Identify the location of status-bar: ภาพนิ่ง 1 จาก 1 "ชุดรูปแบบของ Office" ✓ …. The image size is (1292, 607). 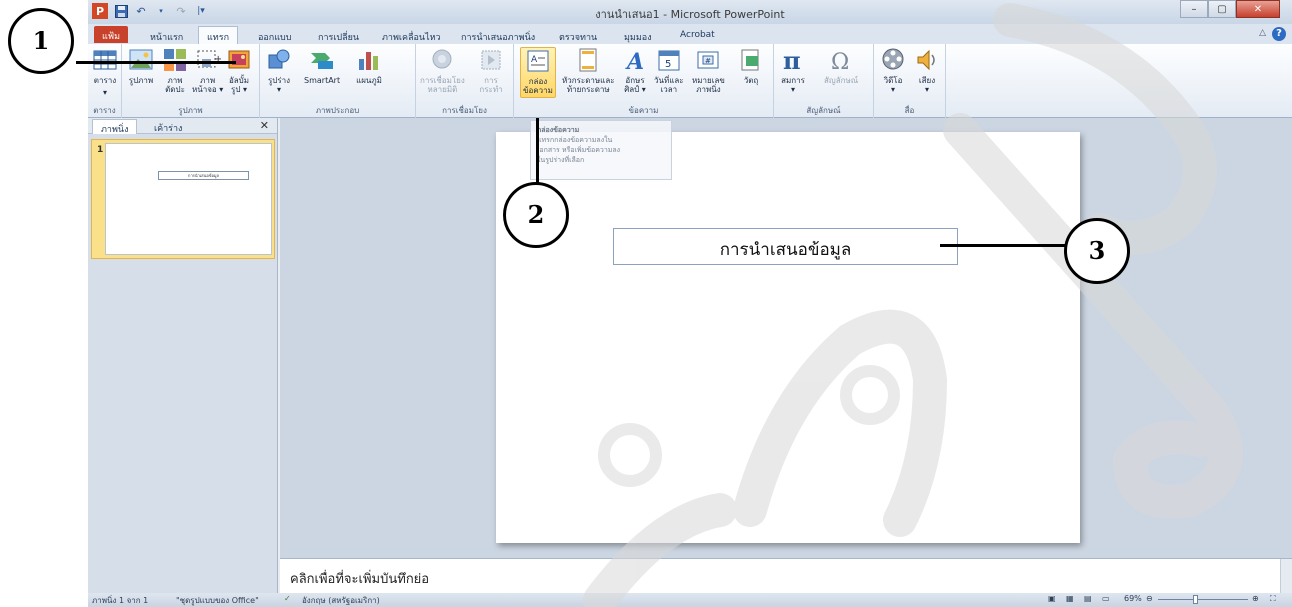
(690, 600).